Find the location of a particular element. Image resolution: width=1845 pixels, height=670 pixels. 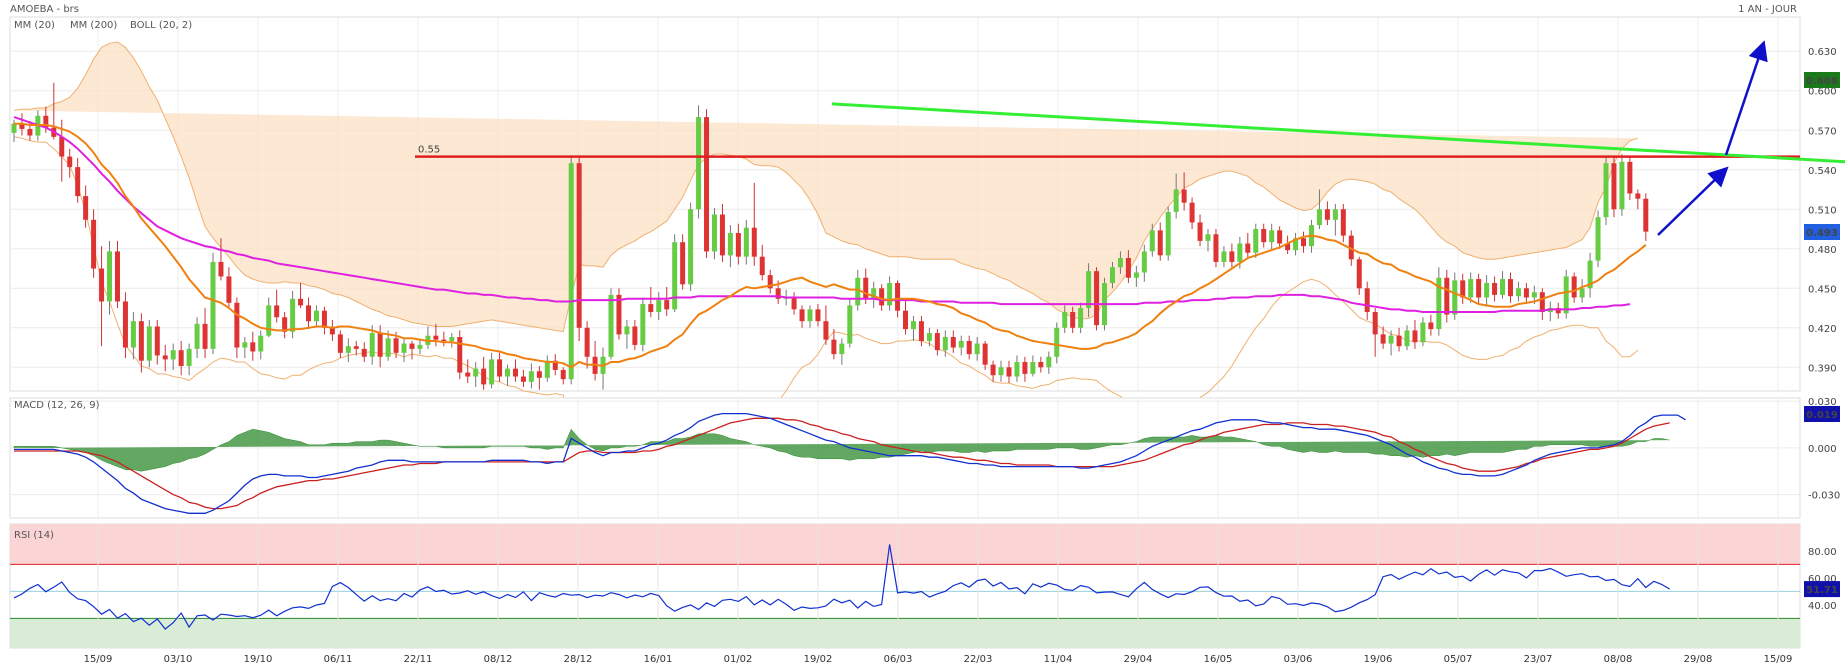

rsi-badge: 51.71 is located at coordinates (1822, 590).